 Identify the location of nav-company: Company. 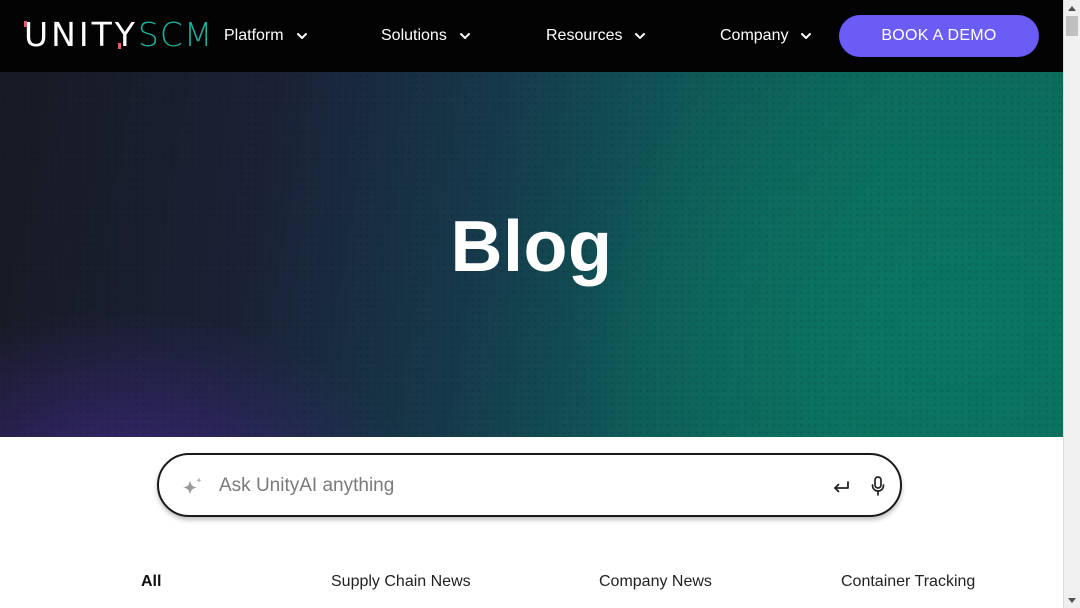
(766, 36).